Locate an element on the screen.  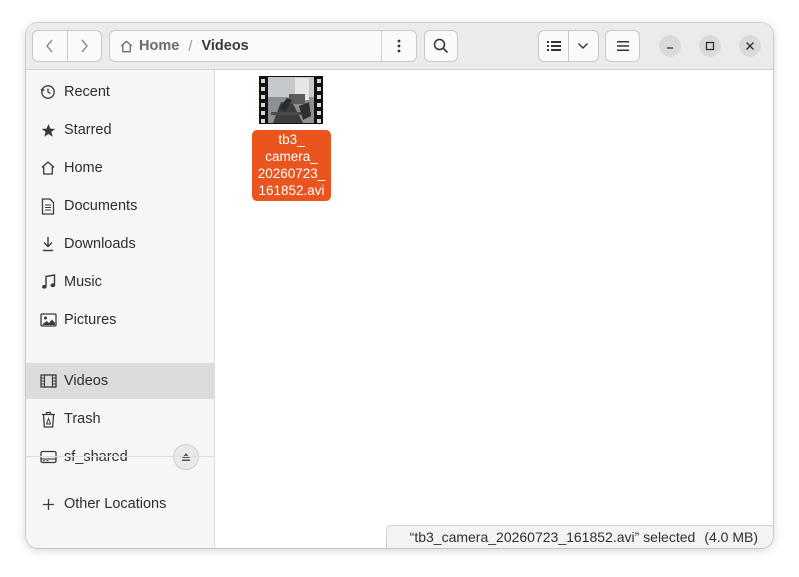
search-icon is located at coordinates (441, 46).